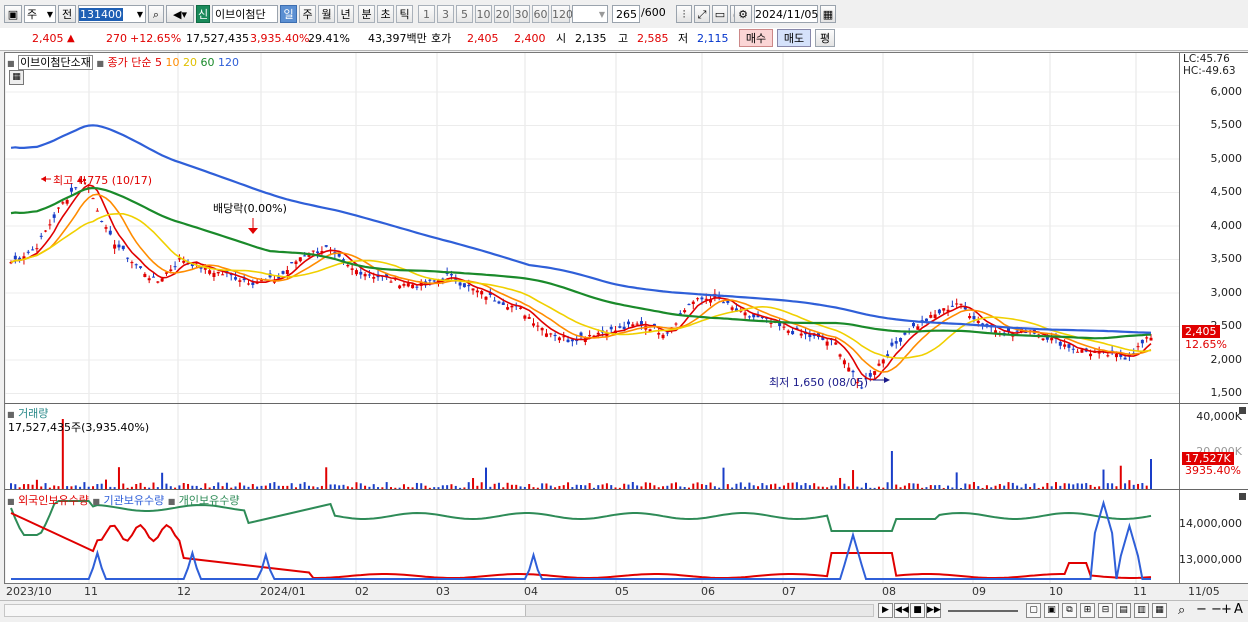 The image size is (1248, 622). I want to click on interval-20: 20, so click(502, 14).